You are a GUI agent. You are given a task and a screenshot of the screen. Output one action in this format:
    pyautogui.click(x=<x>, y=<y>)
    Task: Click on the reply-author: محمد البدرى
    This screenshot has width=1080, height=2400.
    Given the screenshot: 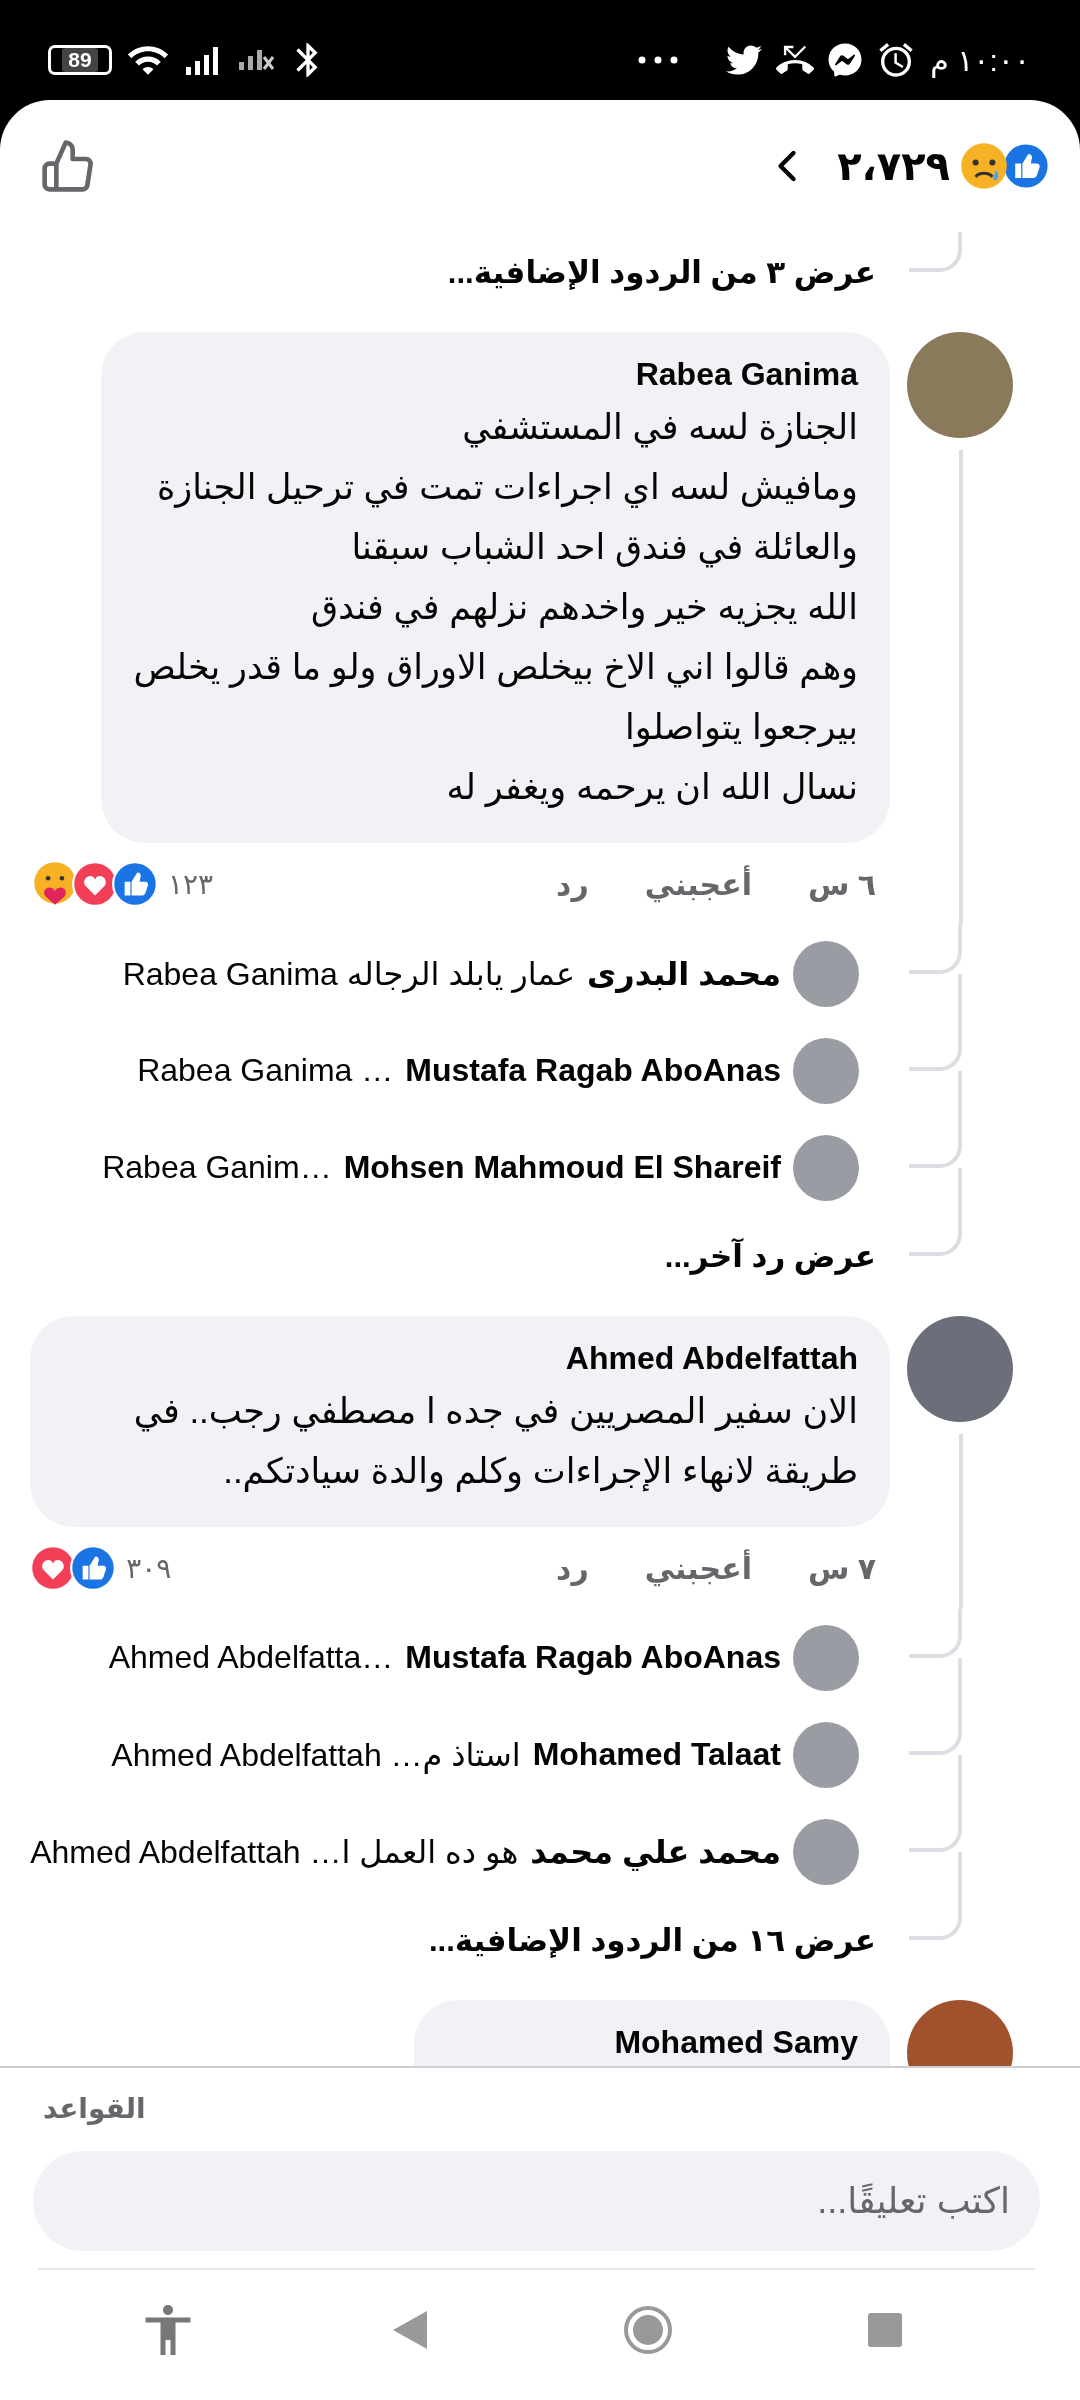 What is the action you would take?
    pyautogui.click(x=684, y=973)
    